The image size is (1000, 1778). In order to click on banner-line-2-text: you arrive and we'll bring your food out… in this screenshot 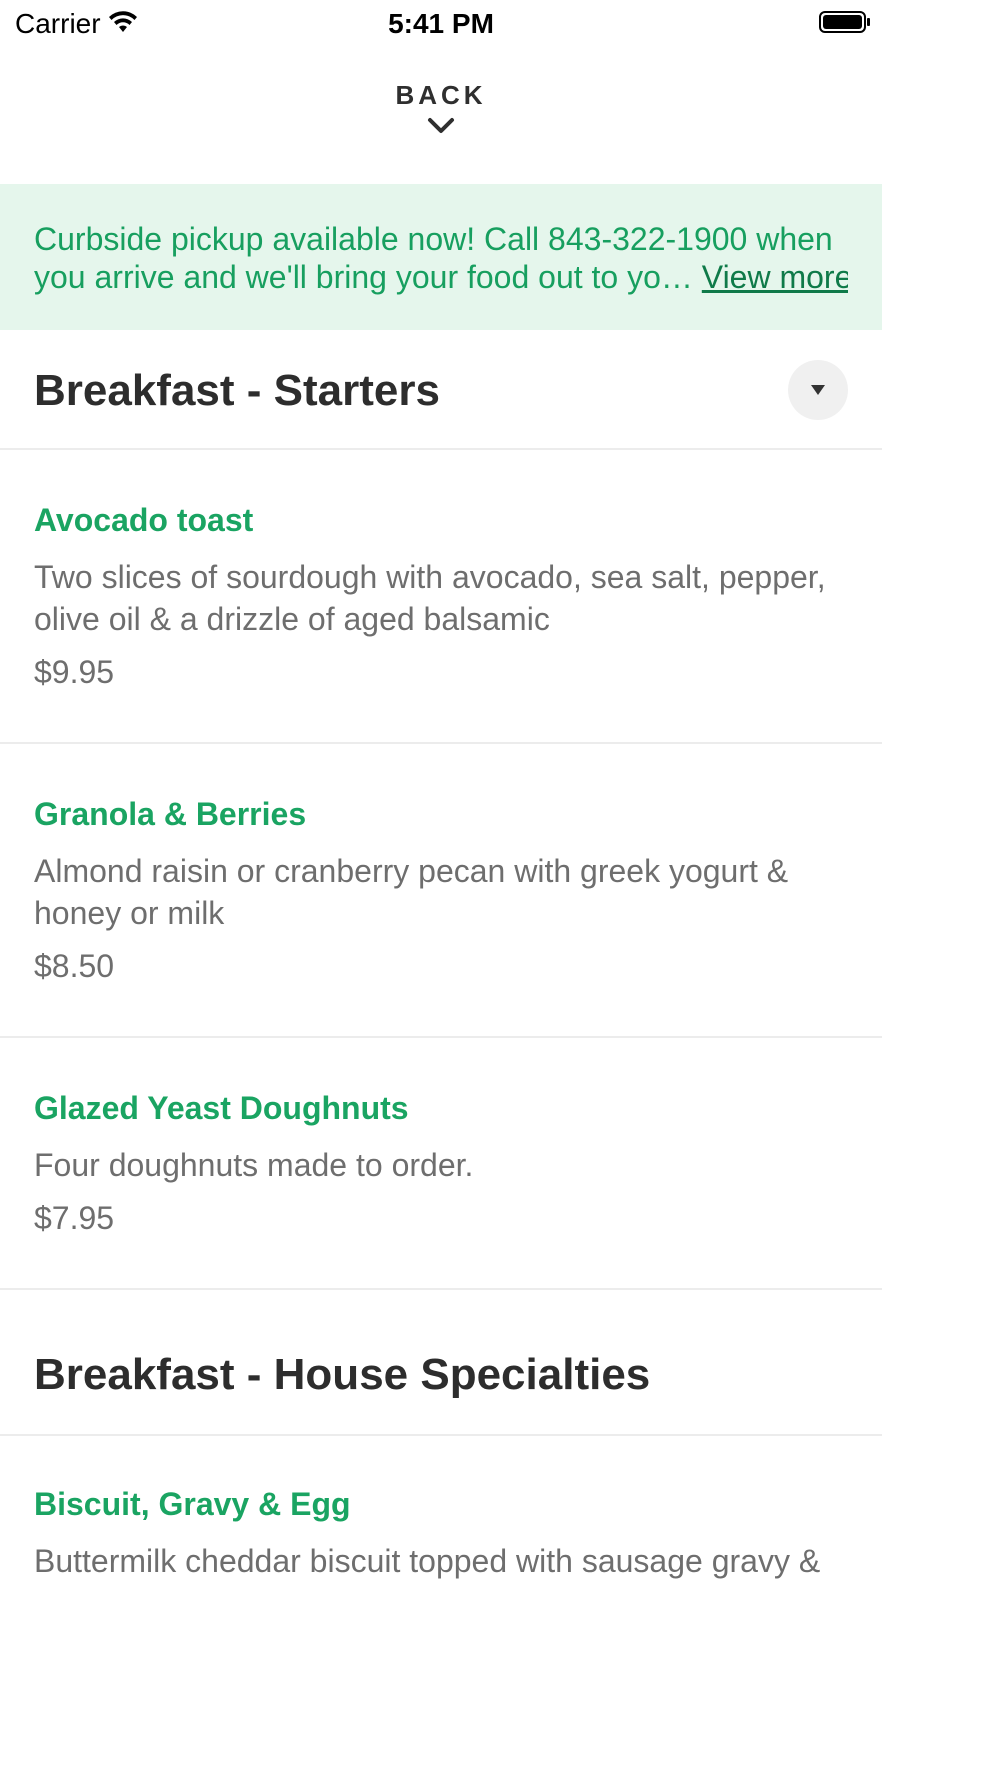, I will do `click(363, 277)`.